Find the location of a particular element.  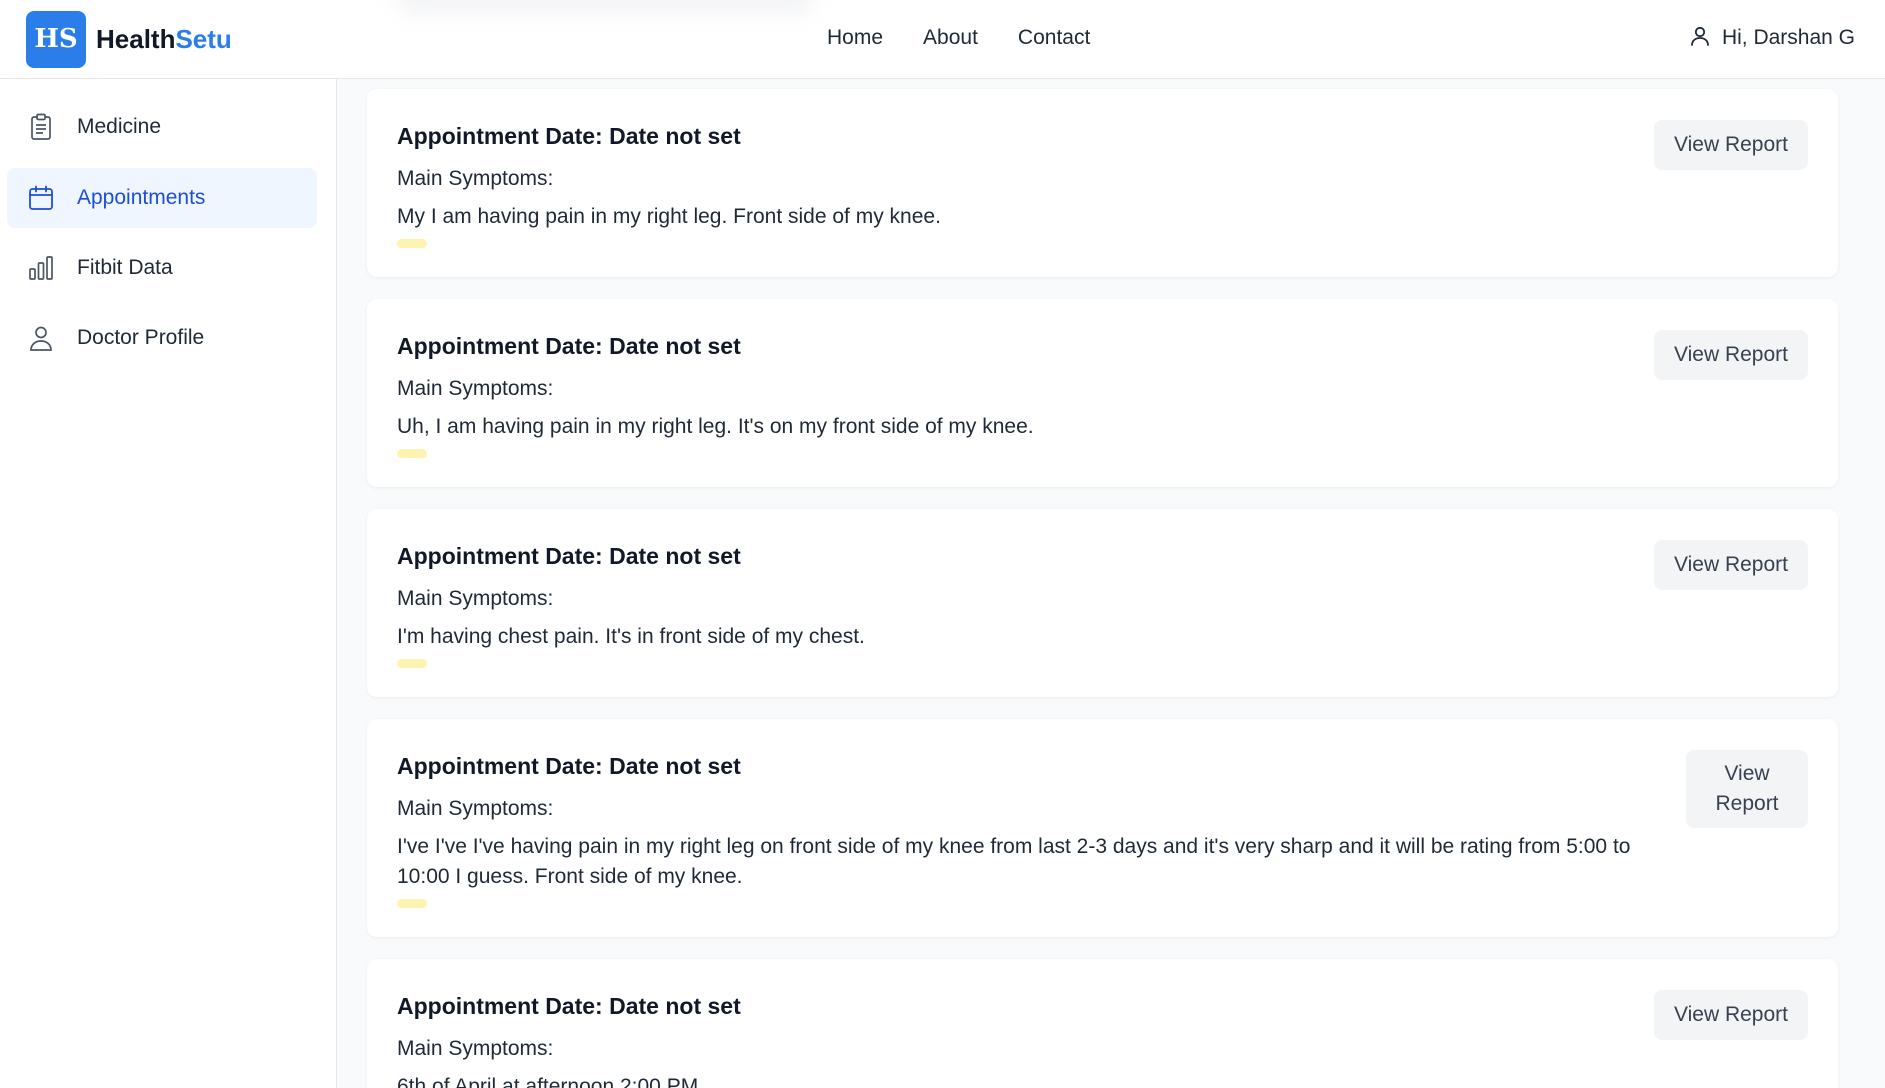

sidebar-item-label: Fitbit Data is located at coordinates (125, 267).